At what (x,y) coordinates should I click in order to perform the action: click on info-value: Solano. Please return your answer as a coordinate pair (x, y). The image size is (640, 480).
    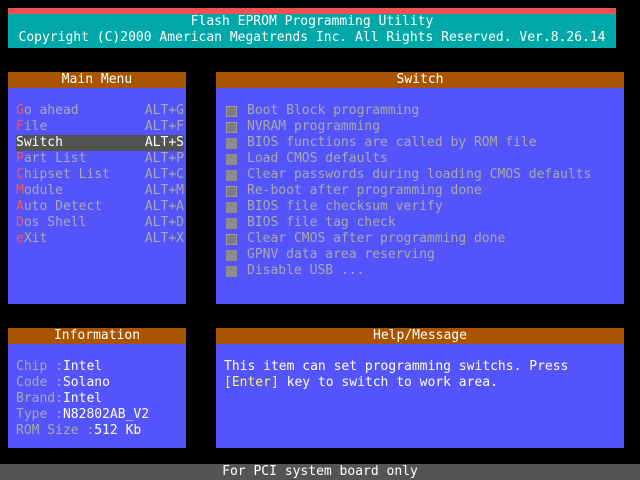
    Looking at the image, I should click on (86, 382).